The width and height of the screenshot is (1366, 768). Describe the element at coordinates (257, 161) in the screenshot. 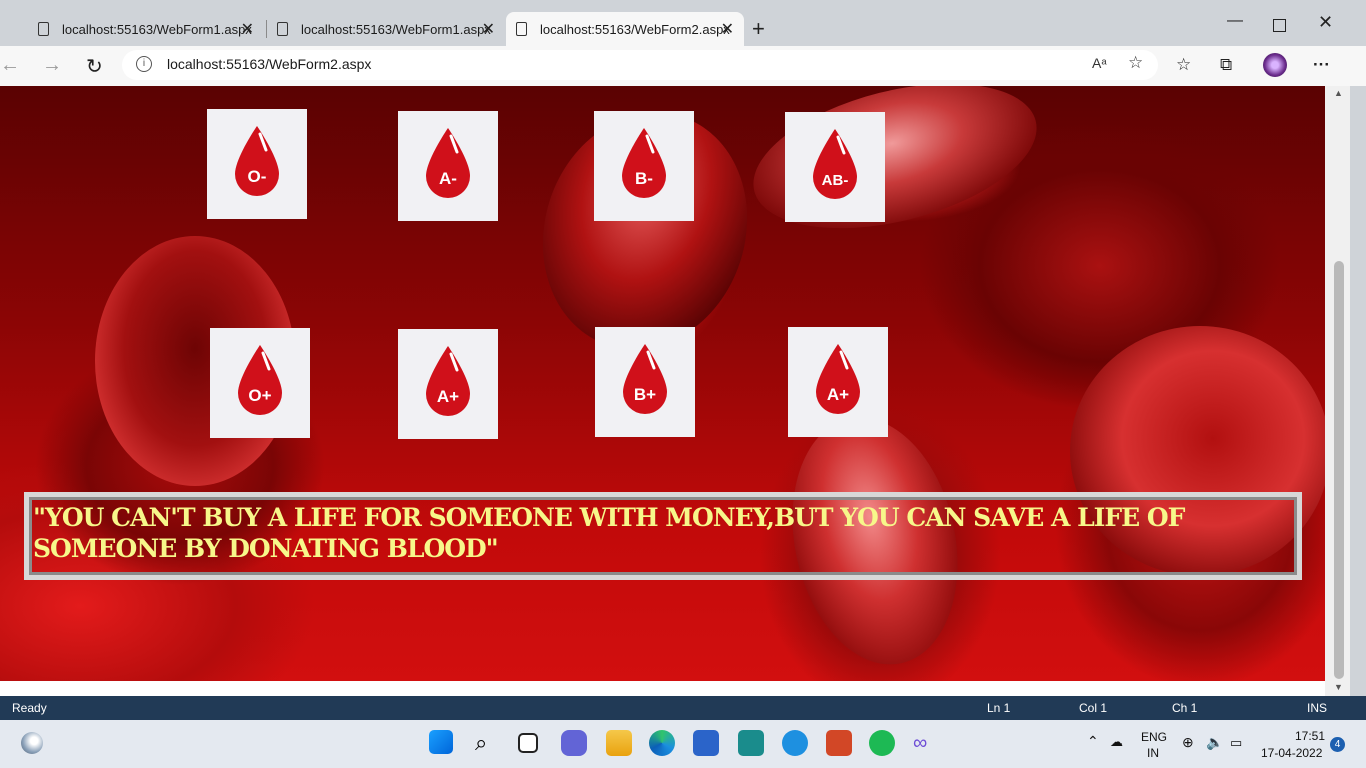

I see `blood-drop-icon: O-` at that location.